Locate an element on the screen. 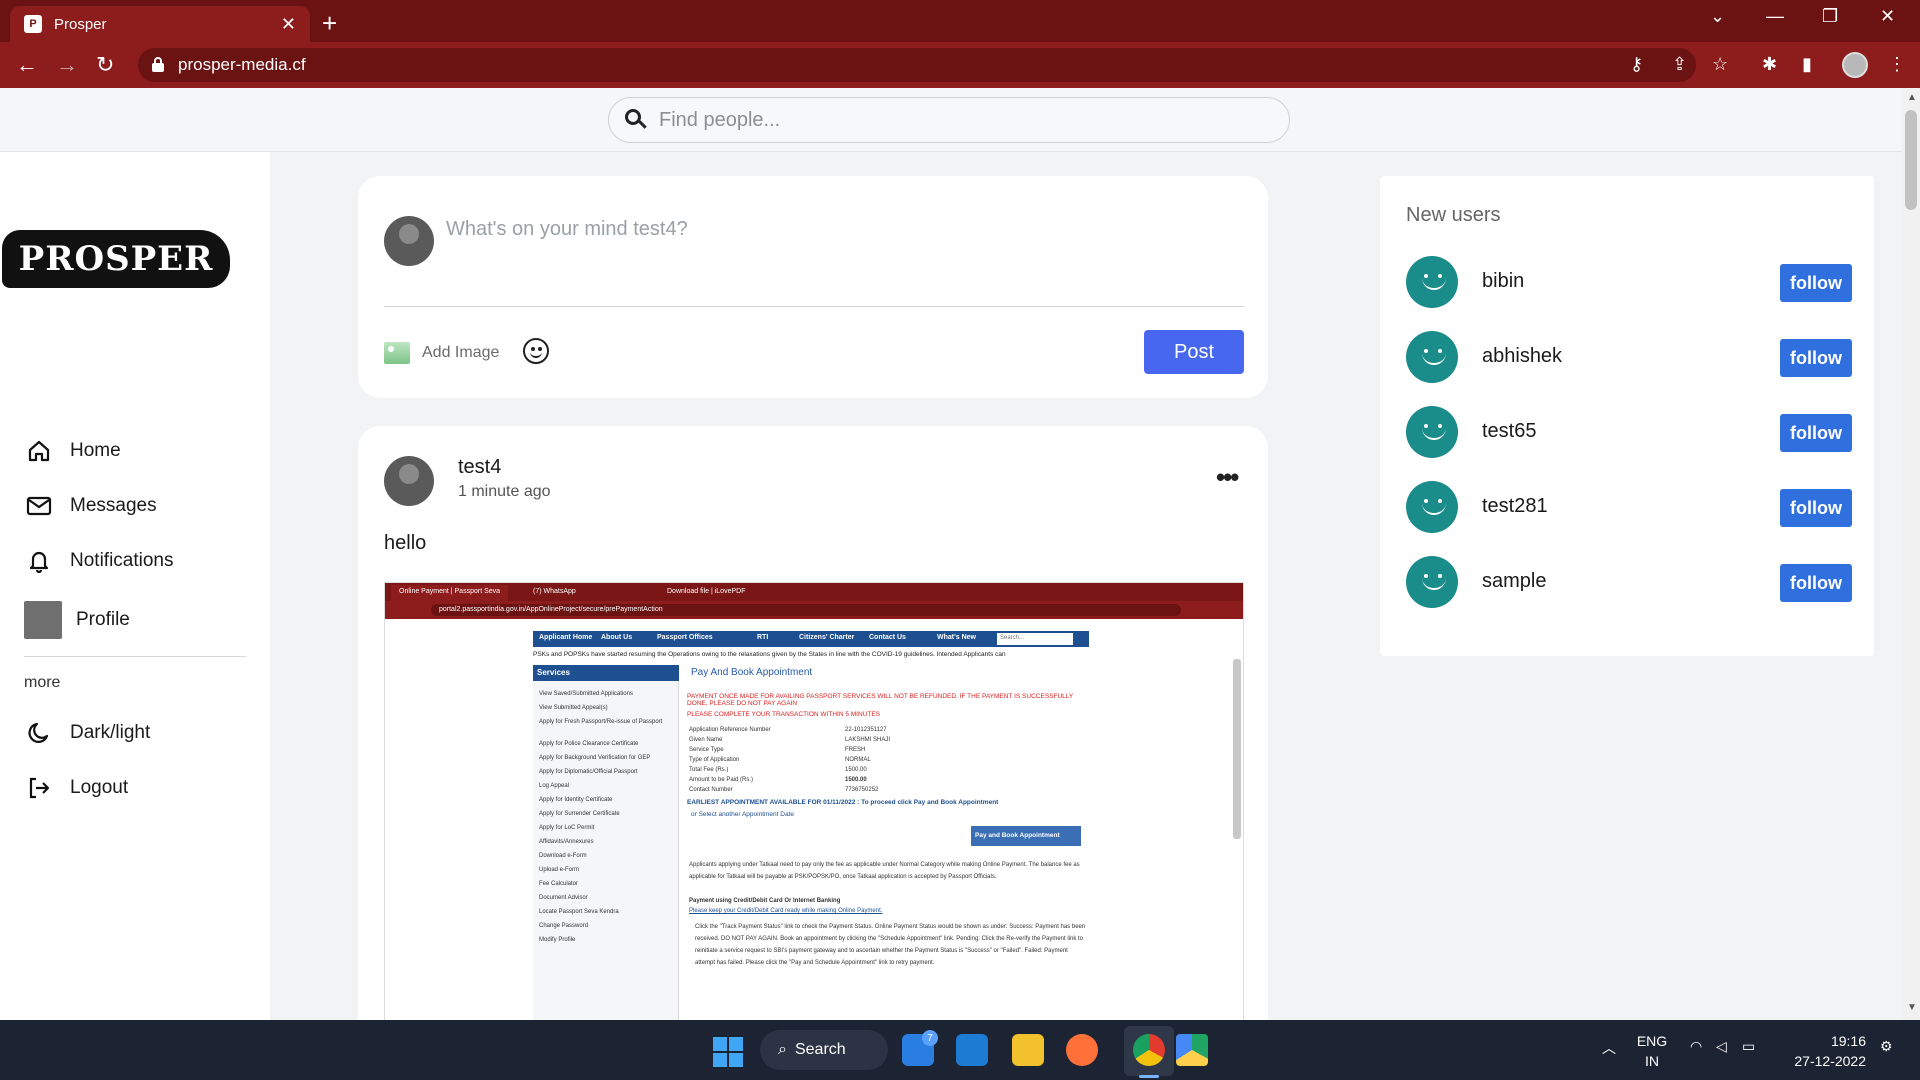 The height and width of the screenshot is (1080, 1920). add-image-button: Add Image is located at coordinates (441, 353).